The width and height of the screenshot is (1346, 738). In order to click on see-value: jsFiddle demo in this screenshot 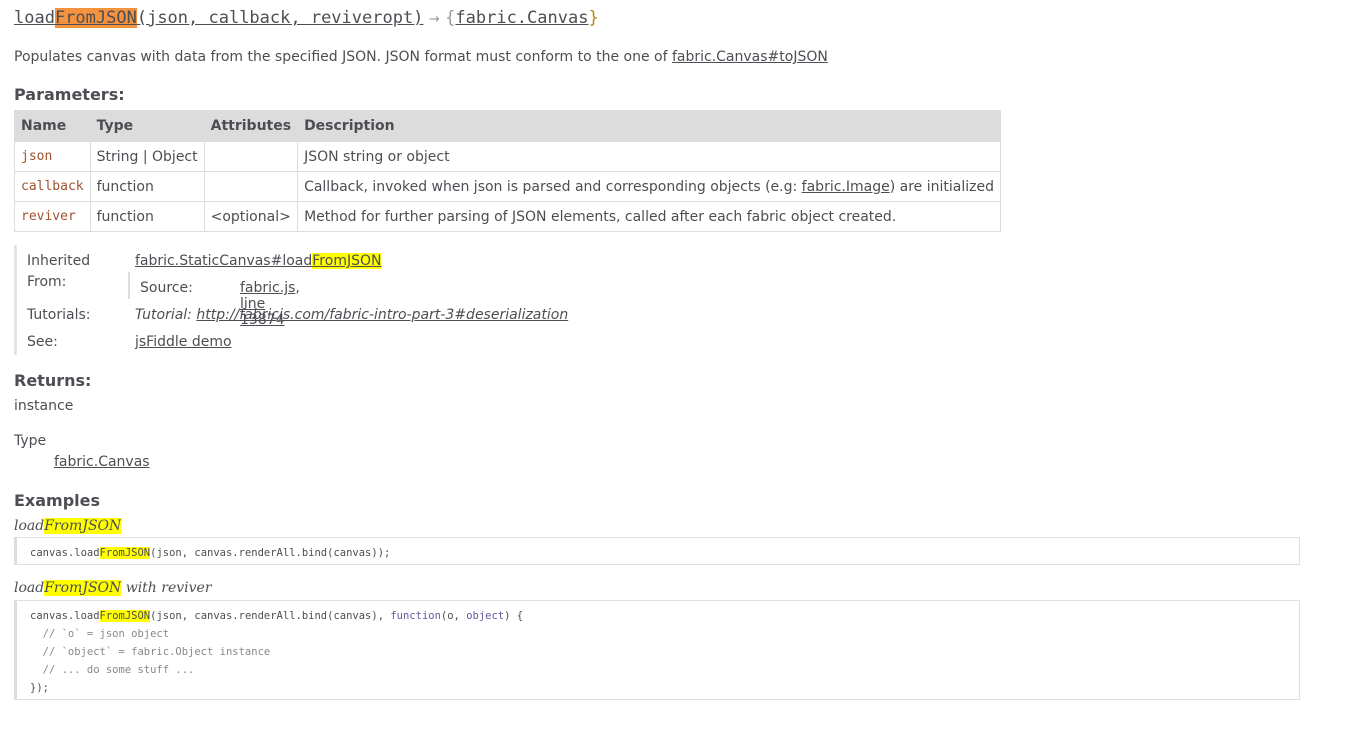, I will do `click(183, 342)`.